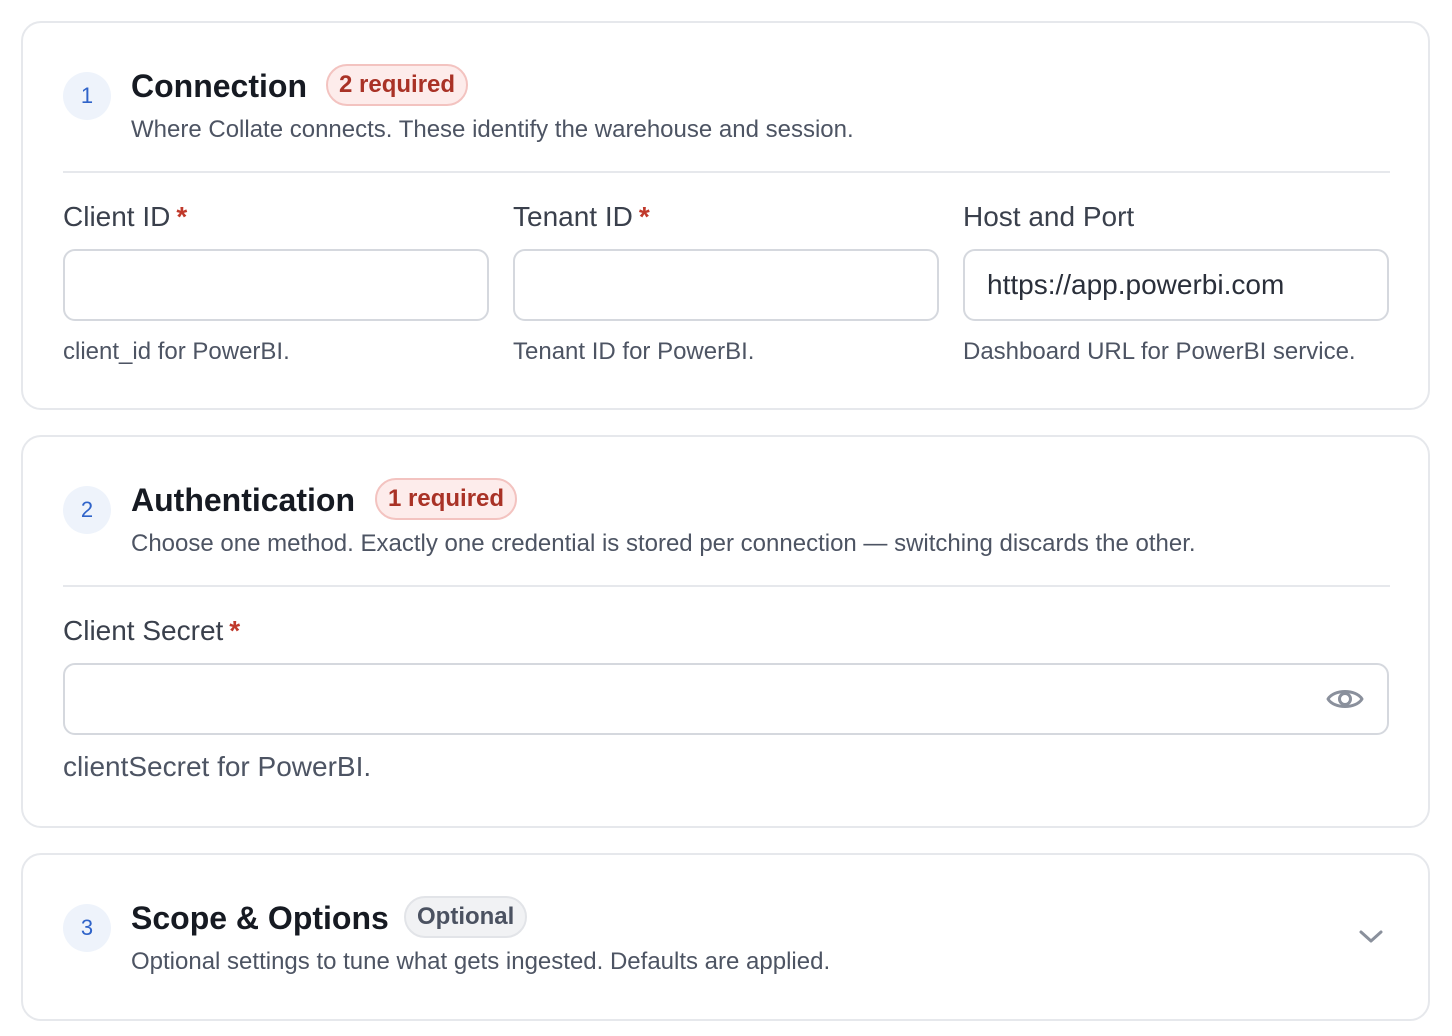  Describe the element at coordinates (219, 86) in the screenshot. I see `section-title: Connection` at that location.